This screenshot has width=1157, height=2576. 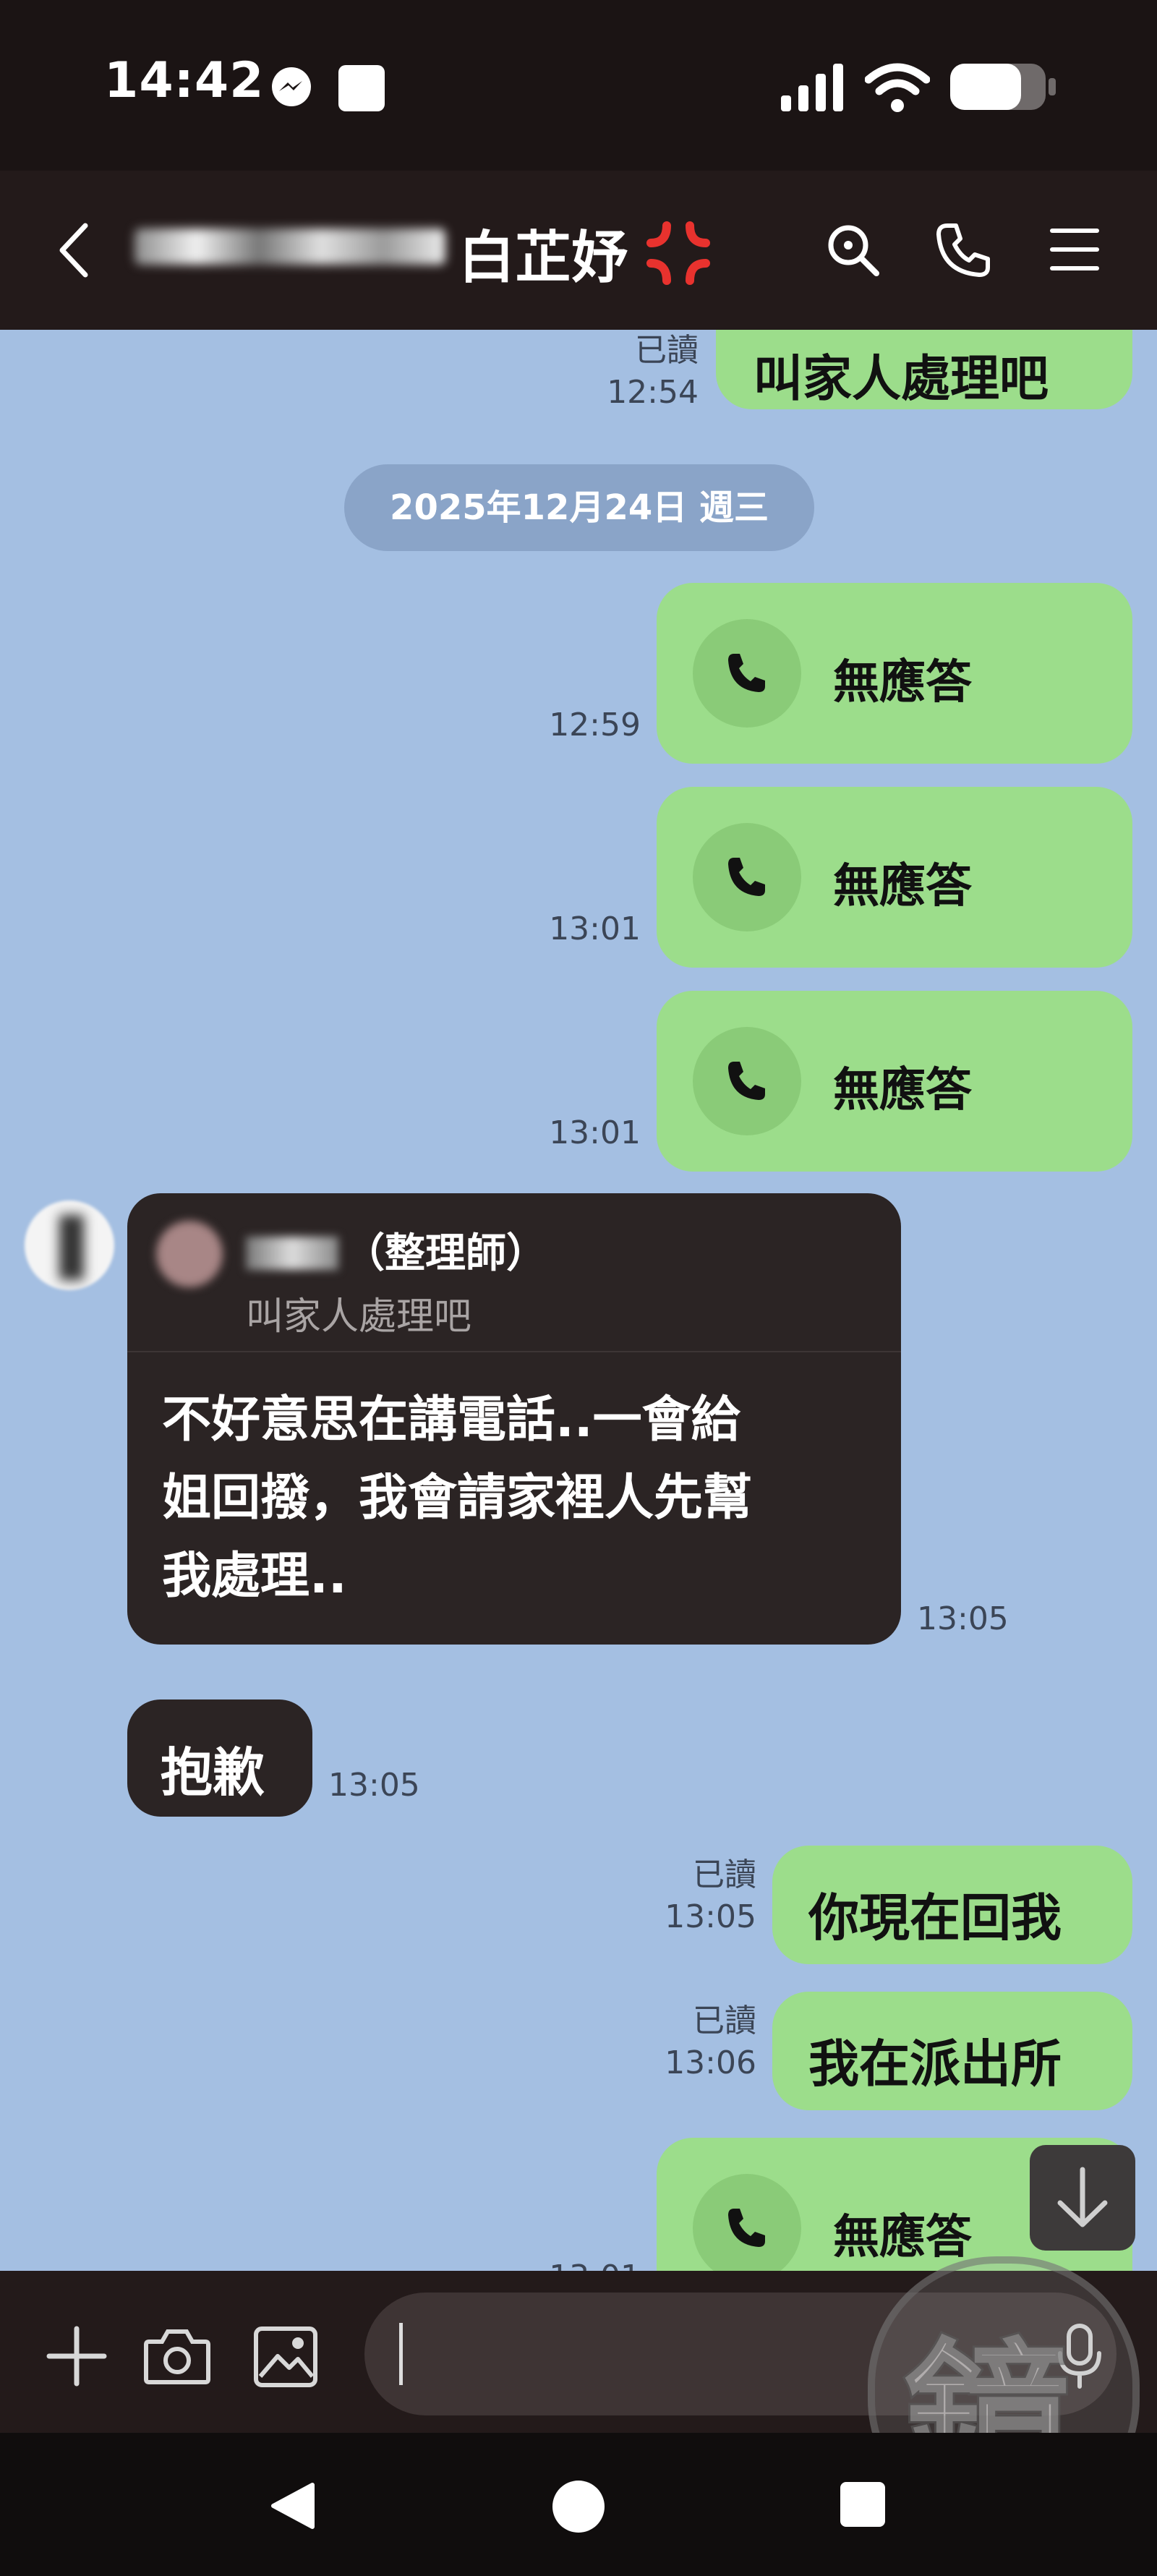 What do you see at coordinates (76, 2356) in the screenshot?
I see `plus-icon` at bounding box center [76, 2356].